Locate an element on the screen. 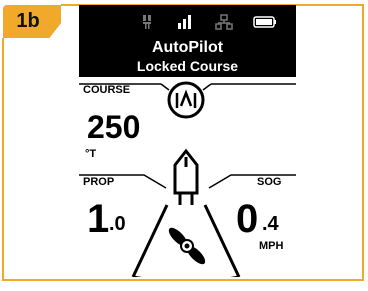  course-label: COURSE is located at coordinates (107, 90).